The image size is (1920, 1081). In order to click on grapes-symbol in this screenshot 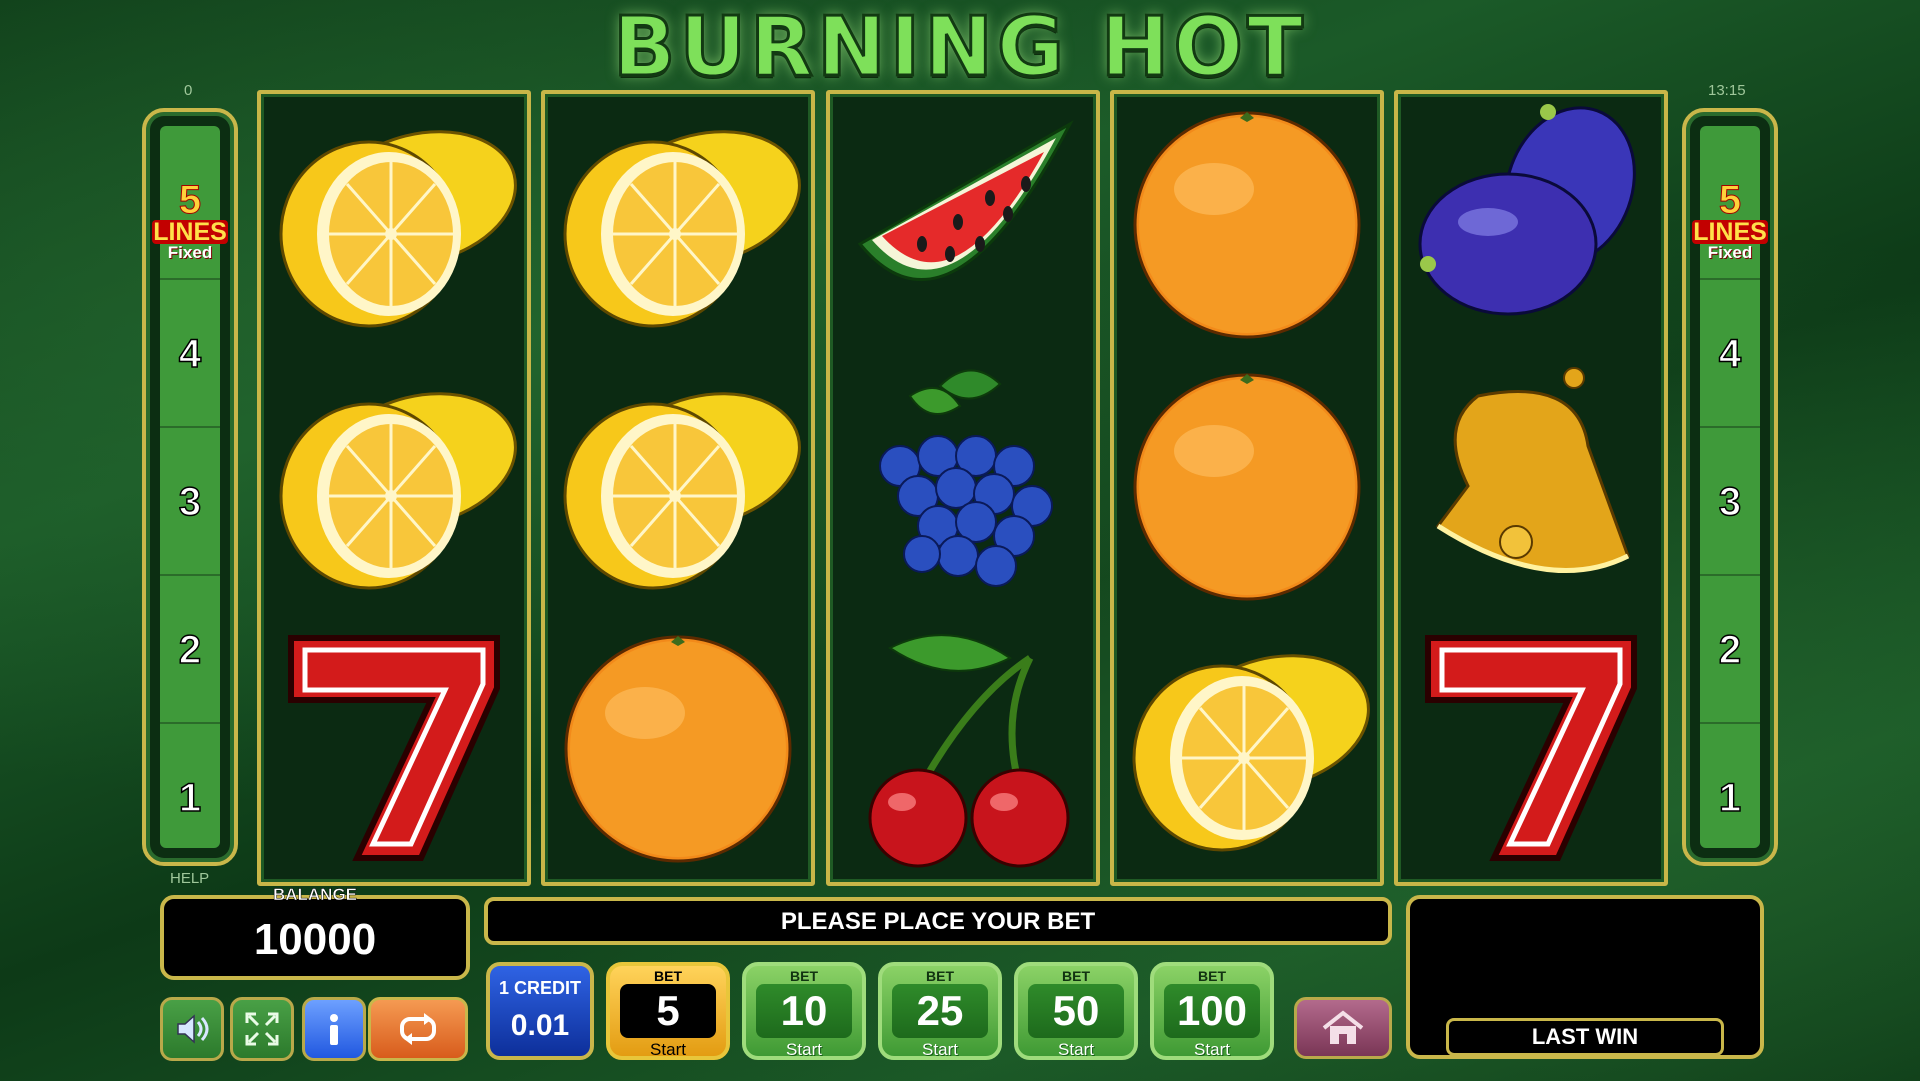, I will do `click(963, 487)`.